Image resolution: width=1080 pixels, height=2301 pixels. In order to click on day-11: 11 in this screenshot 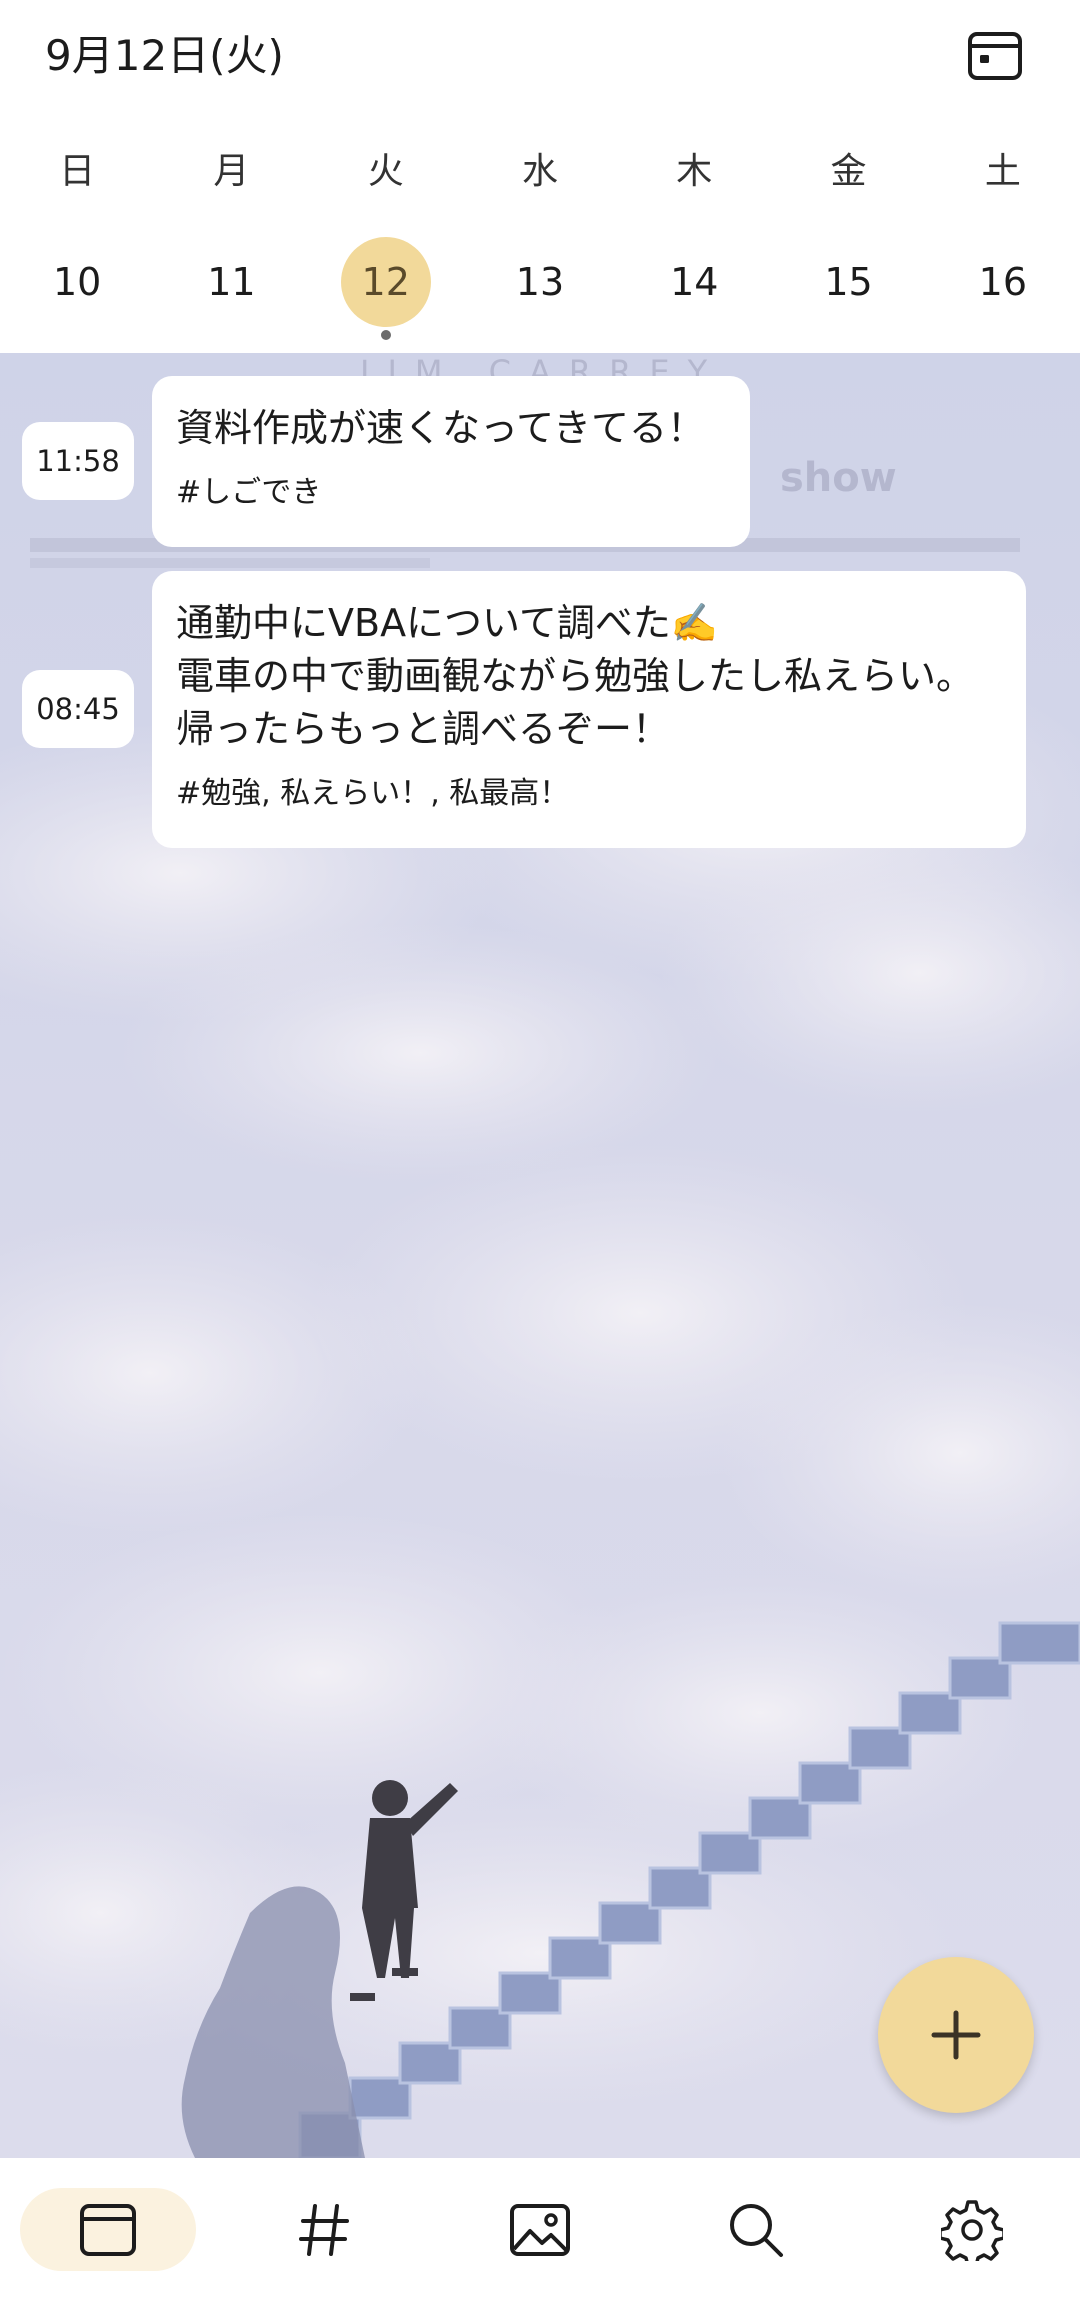, I will do `click(231, 282)`.